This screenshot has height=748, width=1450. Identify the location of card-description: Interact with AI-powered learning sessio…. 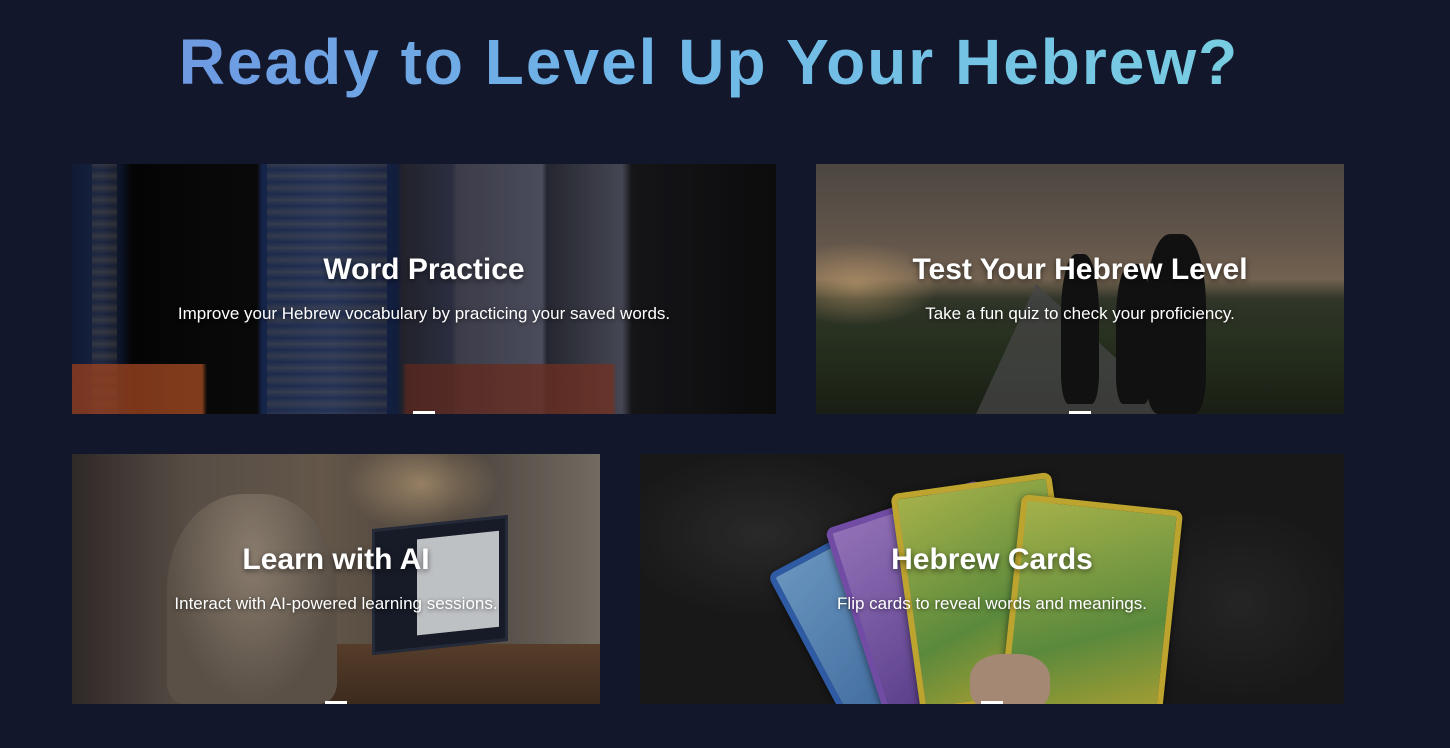
(336, 603).